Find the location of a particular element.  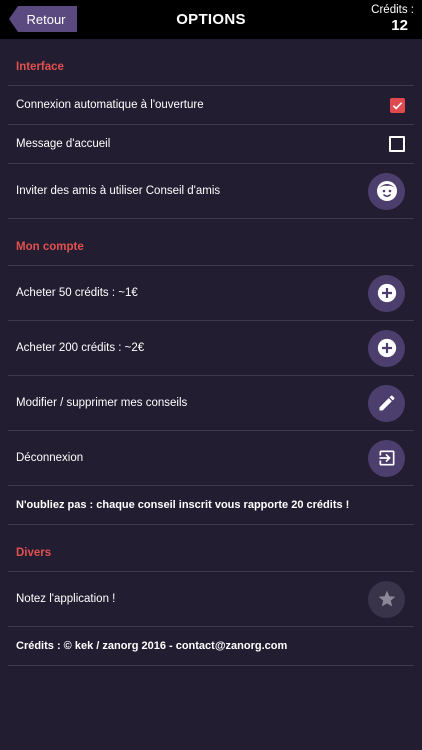

section-title-interface: Interface is located at coordinates (211, 62).